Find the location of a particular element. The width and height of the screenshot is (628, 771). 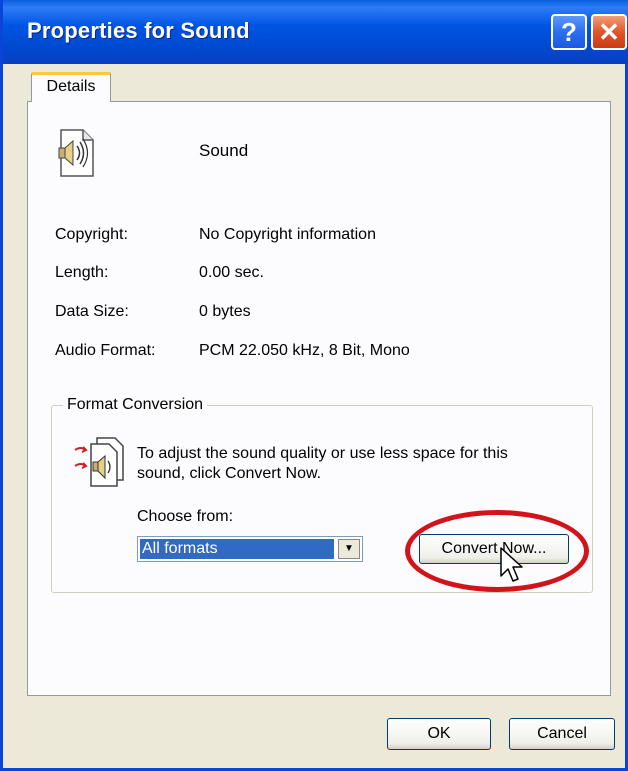

help-icon: ? is located at coordinates (569, 32).